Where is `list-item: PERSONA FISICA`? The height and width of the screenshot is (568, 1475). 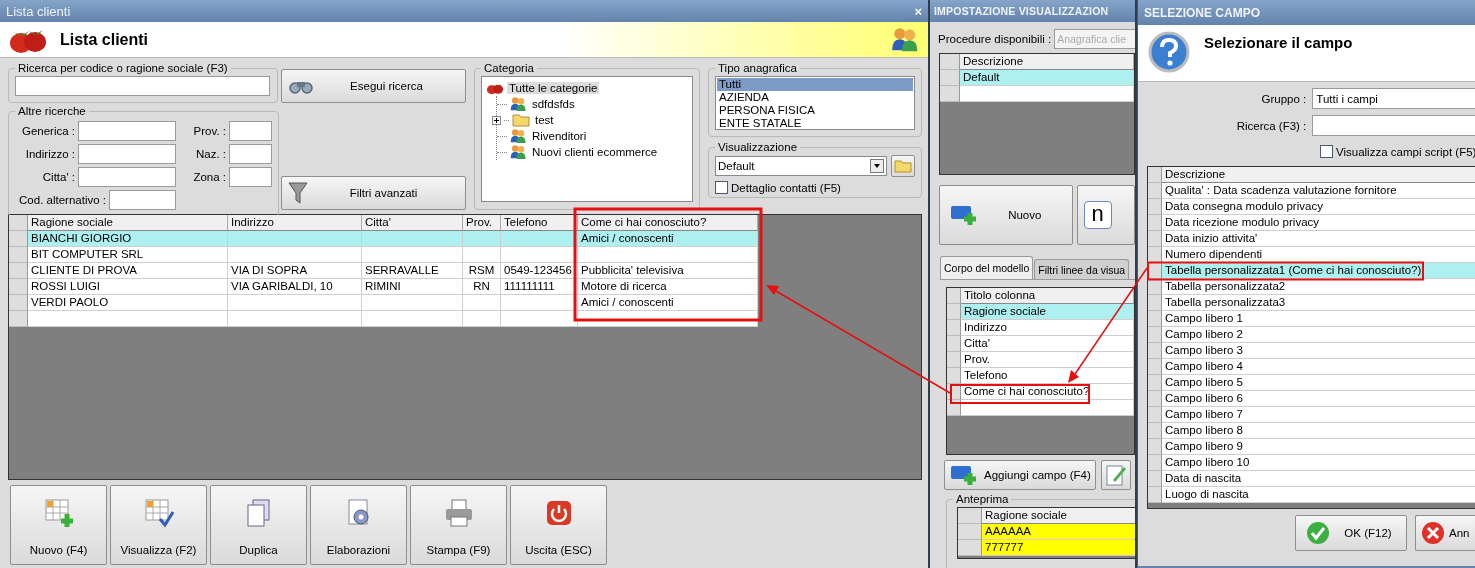
list-item: PERSONA FISICA is located at coordinates (815, 110).